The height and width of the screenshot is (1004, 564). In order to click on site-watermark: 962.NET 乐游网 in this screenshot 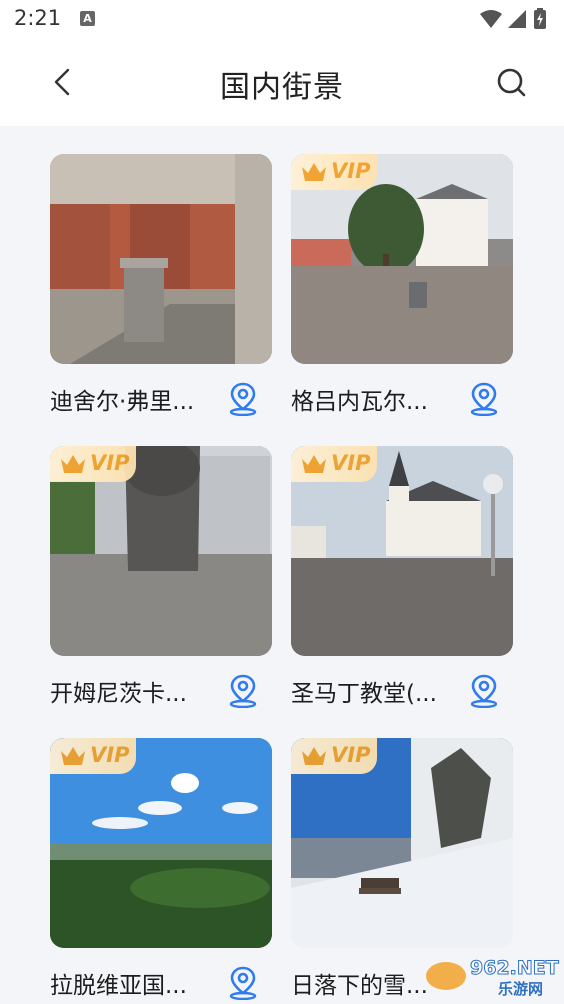, I will do `click(492, 976)`.